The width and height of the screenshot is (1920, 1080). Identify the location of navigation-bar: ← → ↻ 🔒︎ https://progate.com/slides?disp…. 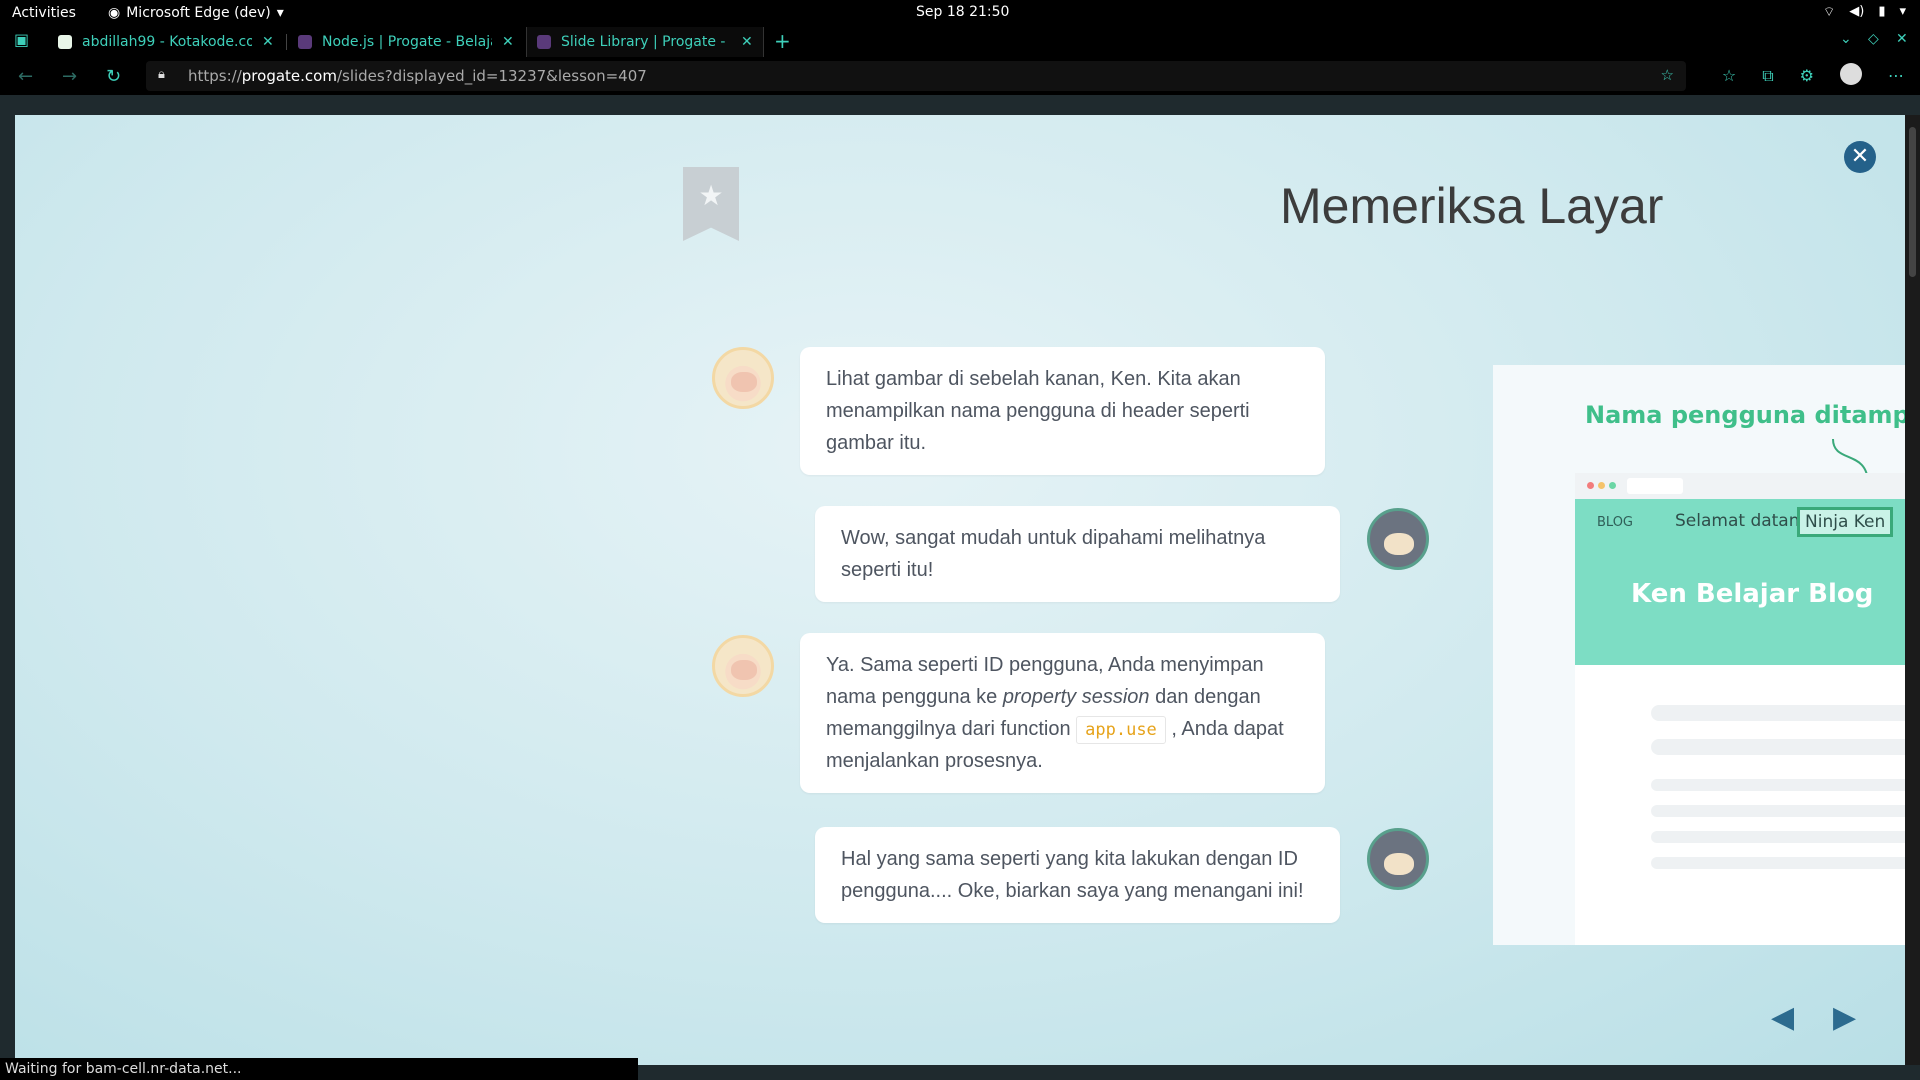
(960, 76).